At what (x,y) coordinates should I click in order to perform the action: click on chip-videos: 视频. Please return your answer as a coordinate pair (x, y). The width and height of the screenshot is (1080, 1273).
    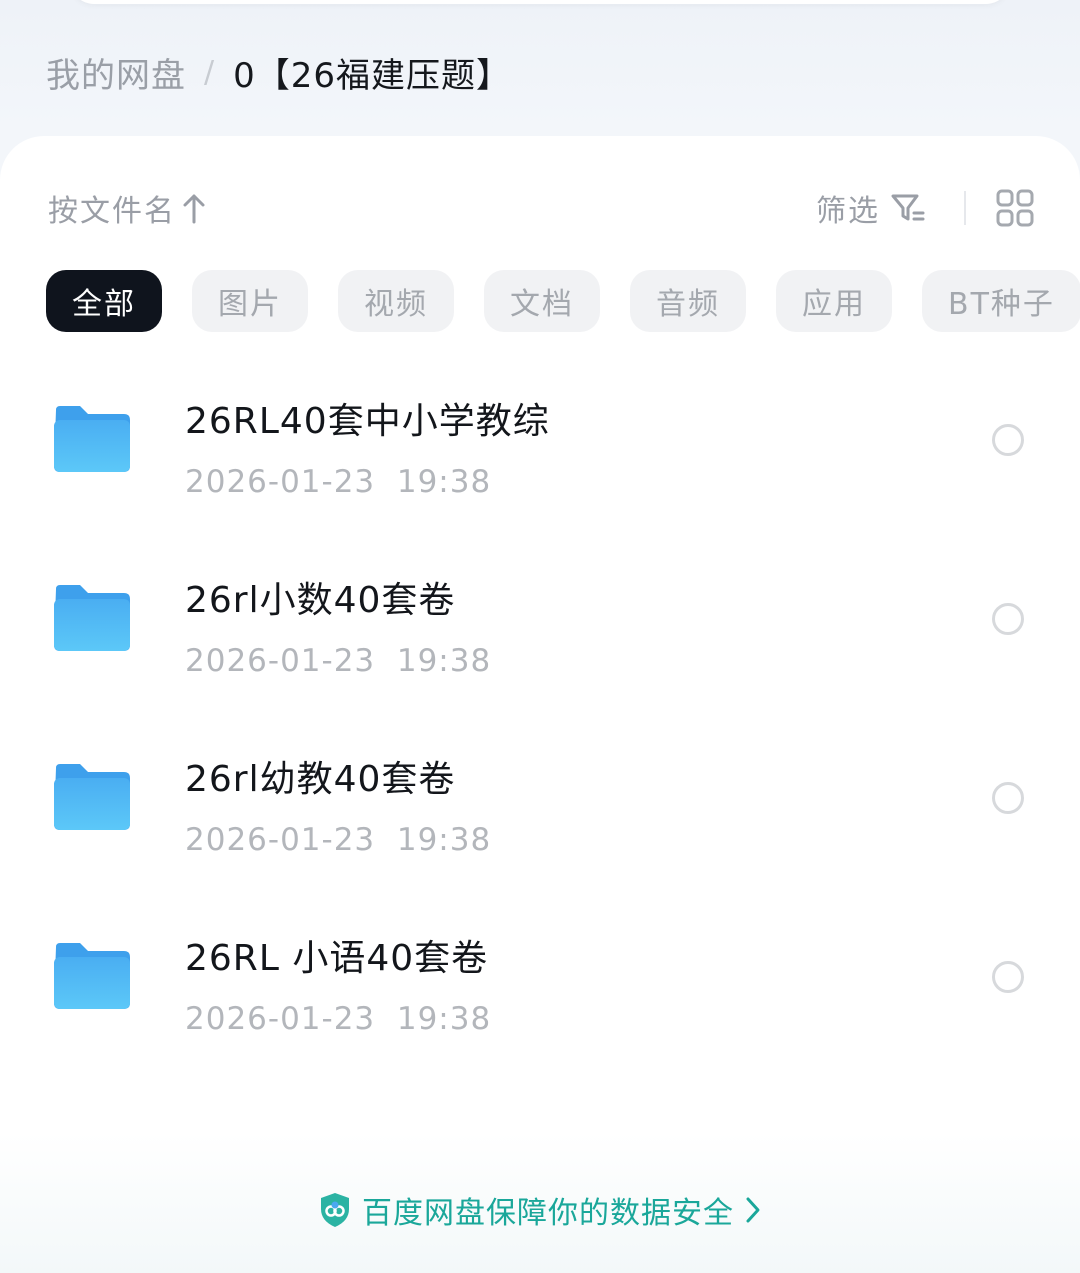
    Looking at the image, I should click on (396, 301).